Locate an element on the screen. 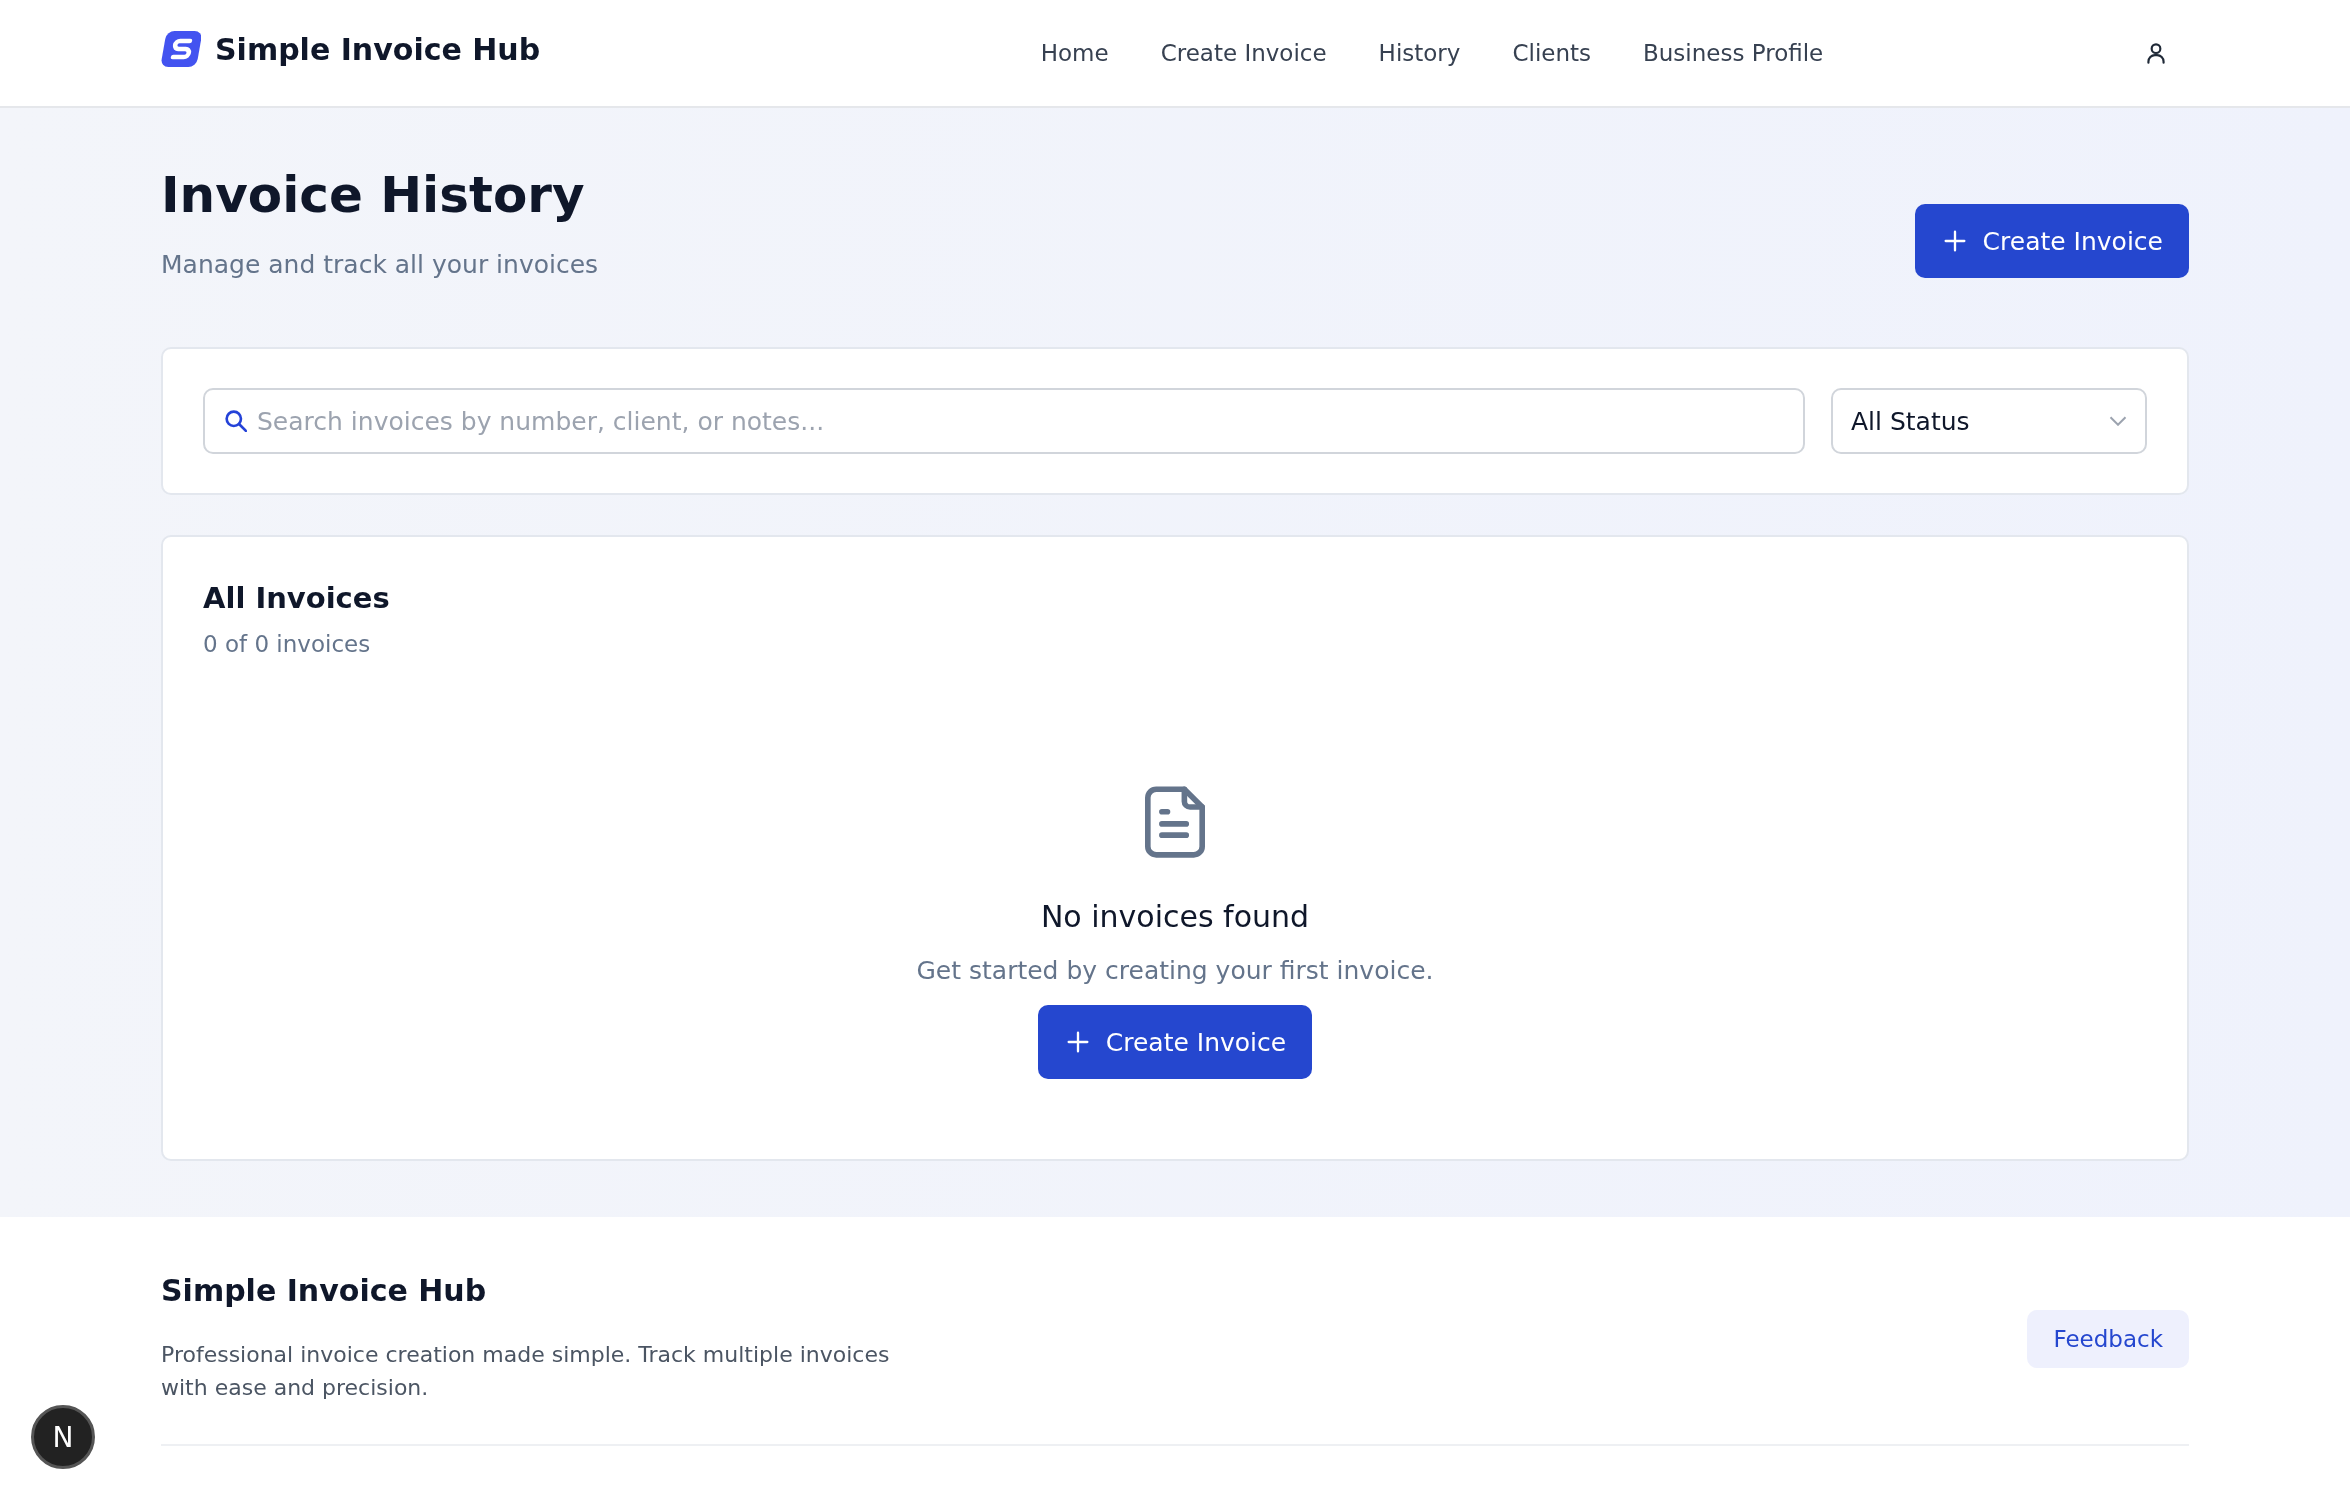  nav-link: Business Profile is located at coordinates (1733, 53).